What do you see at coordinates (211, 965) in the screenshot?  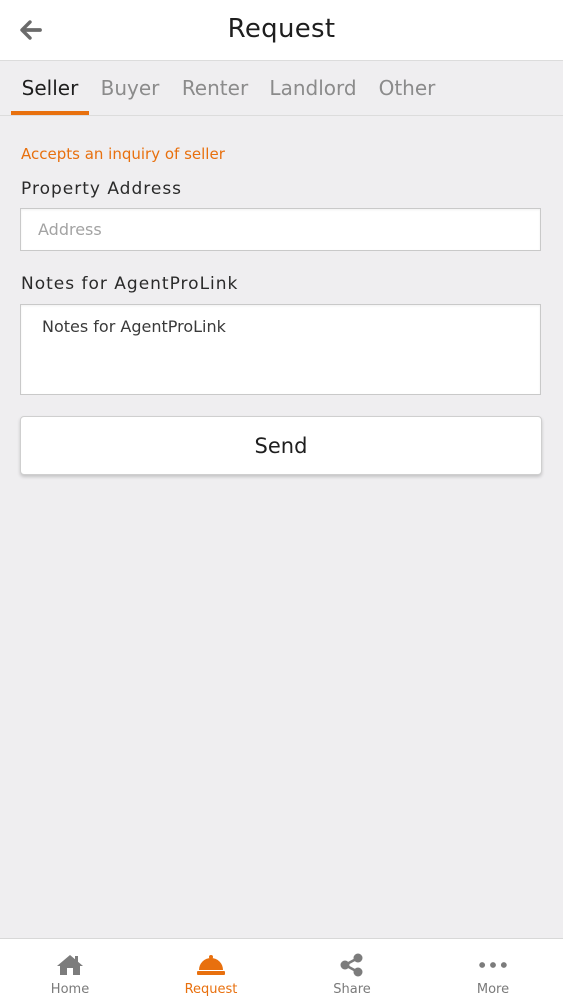 I see `bell-icon` at bounding box center [211, 965].